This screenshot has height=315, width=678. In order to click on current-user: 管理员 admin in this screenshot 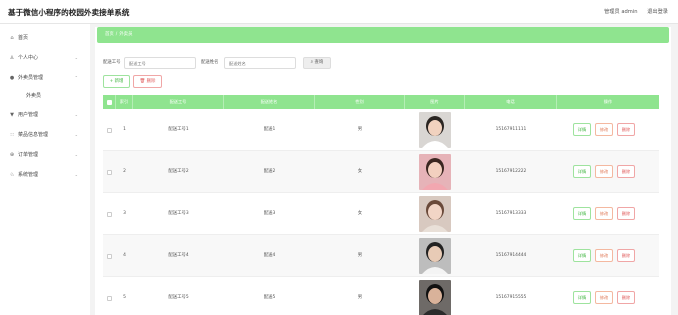, I will do `click(621, 12)`.